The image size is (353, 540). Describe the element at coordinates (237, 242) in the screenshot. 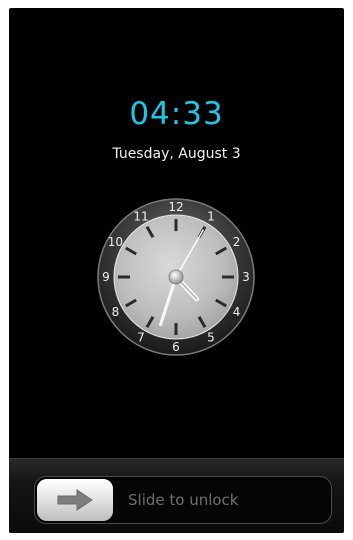

I see `clock-numeral-2: 2` at that location.